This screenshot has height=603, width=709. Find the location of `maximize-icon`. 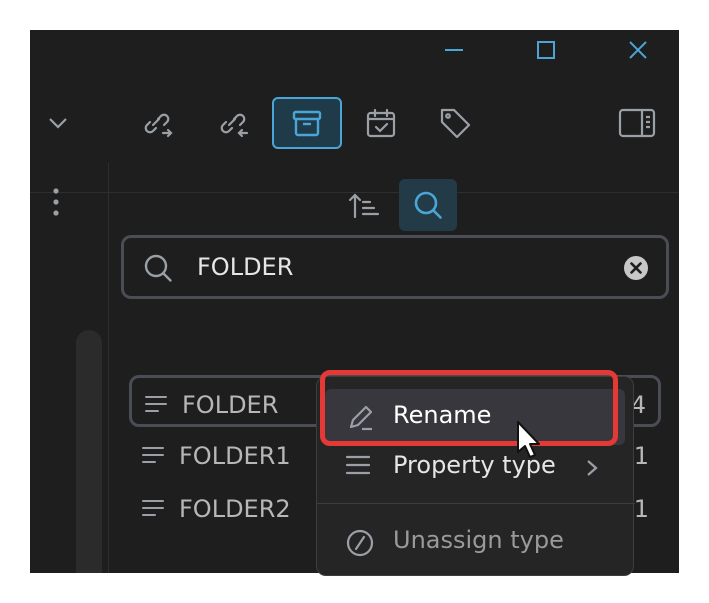

maximize-icon is located at coordinates (546, 50).